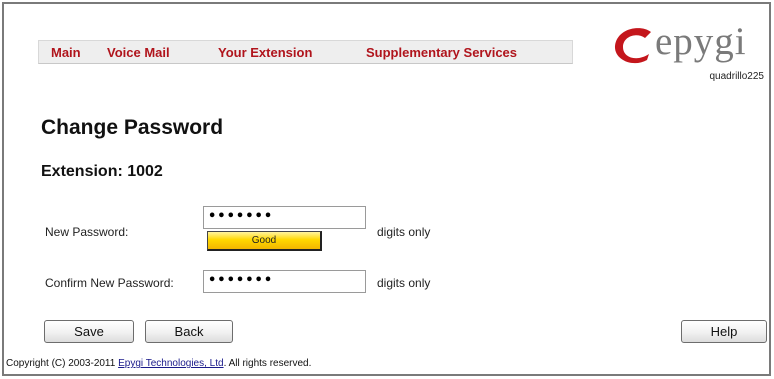  I want to click on extension-label: Extension: 1002, so click(102, 171).